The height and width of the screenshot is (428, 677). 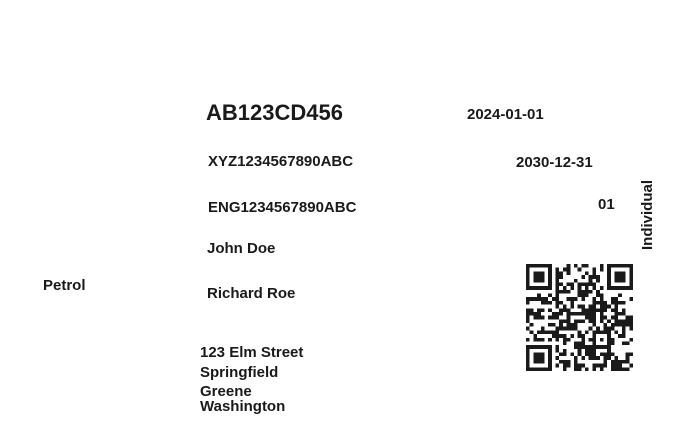 I want to click on owner-name: John Doe, so click(x=241, y=248).